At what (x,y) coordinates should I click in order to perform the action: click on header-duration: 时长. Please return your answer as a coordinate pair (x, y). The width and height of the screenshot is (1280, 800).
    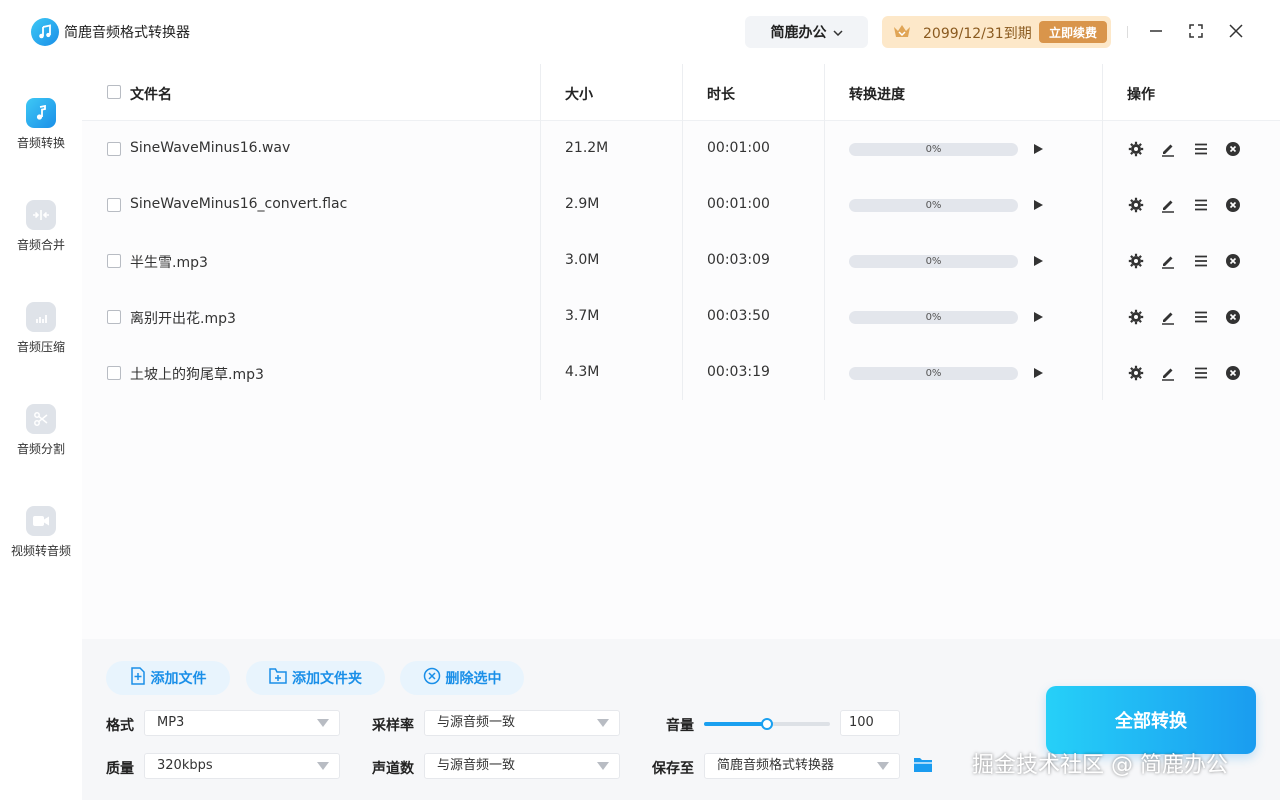
    Looking at the image, I should click on (721, 95).